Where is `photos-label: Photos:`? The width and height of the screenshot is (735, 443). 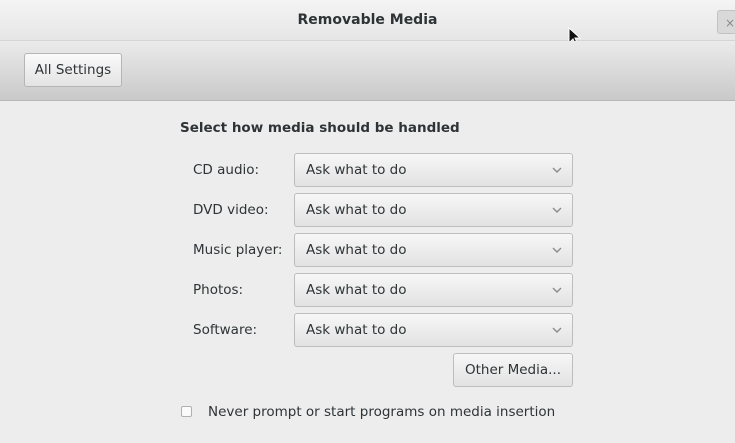 photos-label: Photos: is located at coordinates (218, 290).